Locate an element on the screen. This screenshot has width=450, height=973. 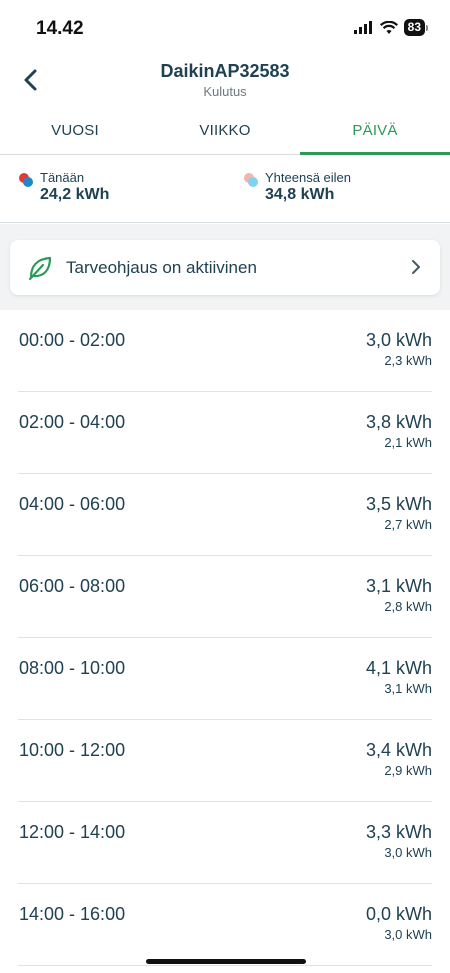
list-item: 14:00 - 16:00 0,0 kWh 3,0 kWh is located at coordinates (225, 925).